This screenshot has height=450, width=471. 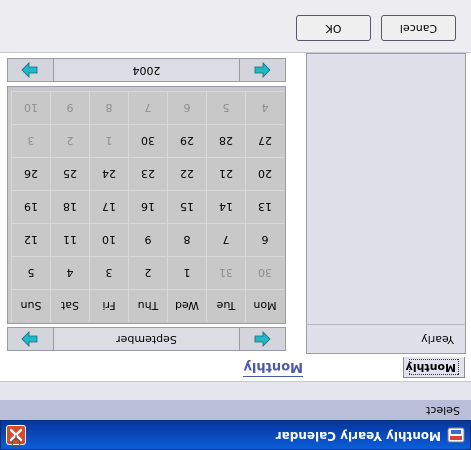 What do you see at coordinates (264, 173) in the screenshot?
I see `day-cell: 20` at bounding box center [264, 173].